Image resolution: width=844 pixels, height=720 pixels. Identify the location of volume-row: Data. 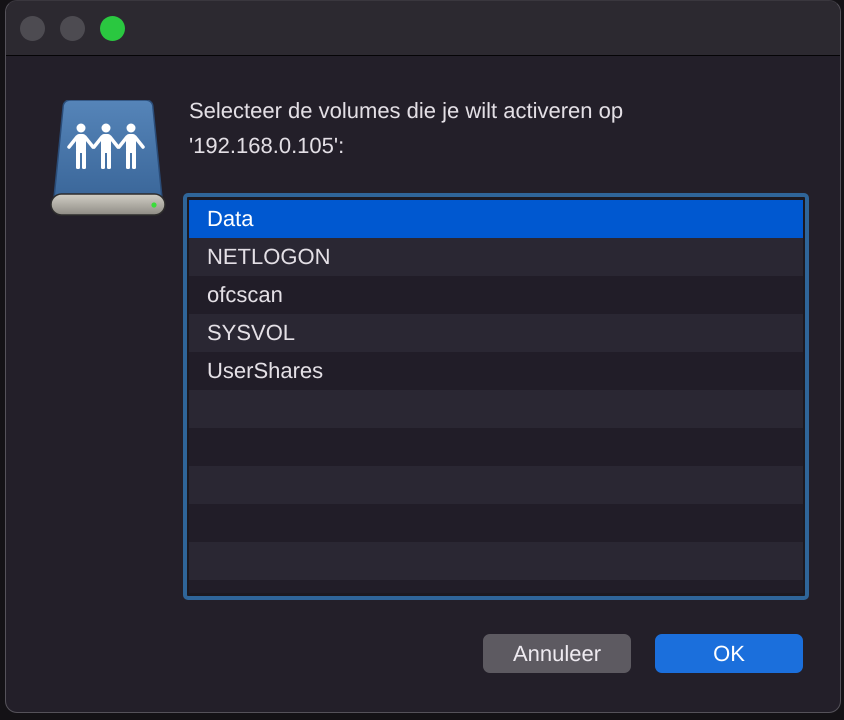
(496, 219).